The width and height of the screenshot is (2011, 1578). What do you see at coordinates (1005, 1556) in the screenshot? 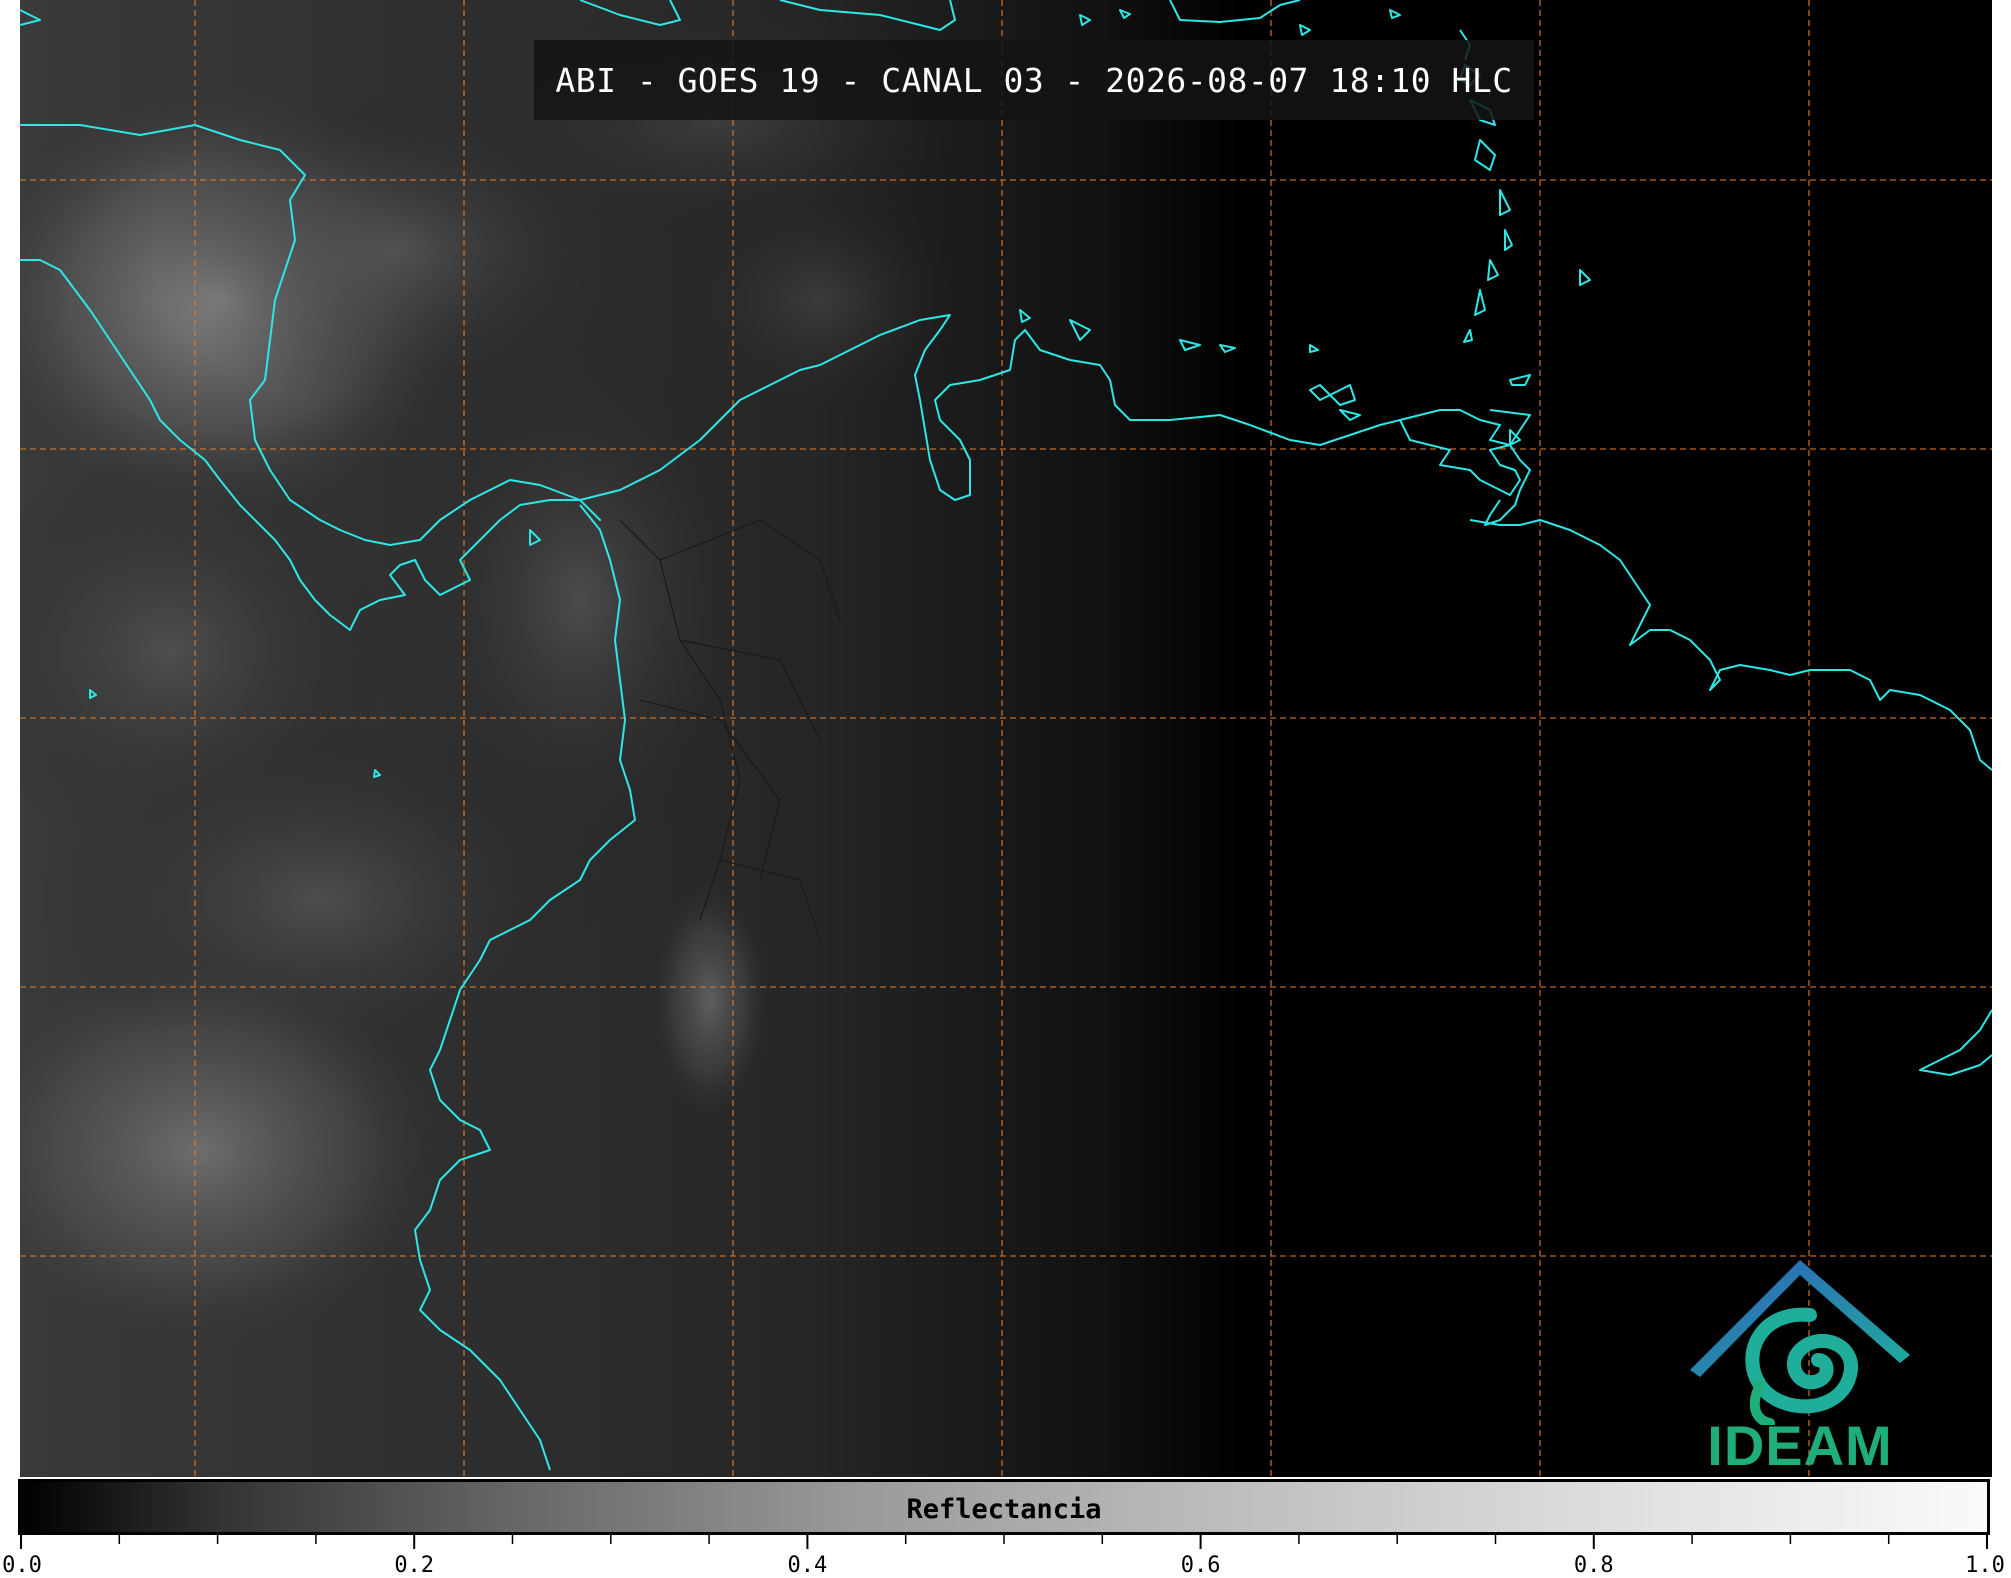
I see `colorbar-ticks: 0.0 0.2 0.4 0.6 0.8 1.0` at bounding box center [1005, 1556].